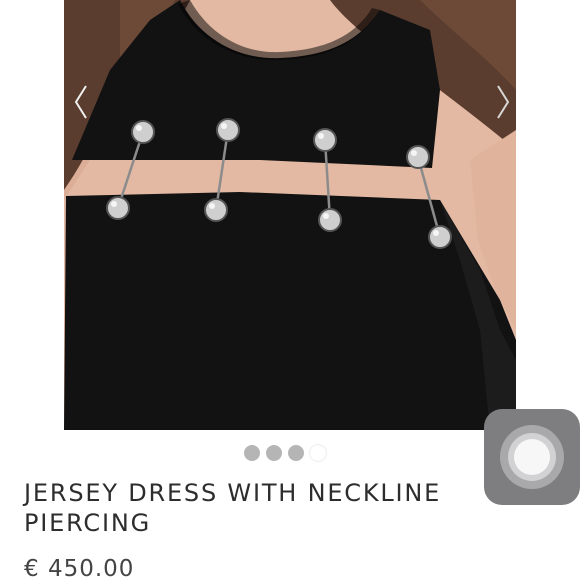  Describe the element at coordinates (79, 569) in the screenshot. I see `product-price: € 450.00` at that location.